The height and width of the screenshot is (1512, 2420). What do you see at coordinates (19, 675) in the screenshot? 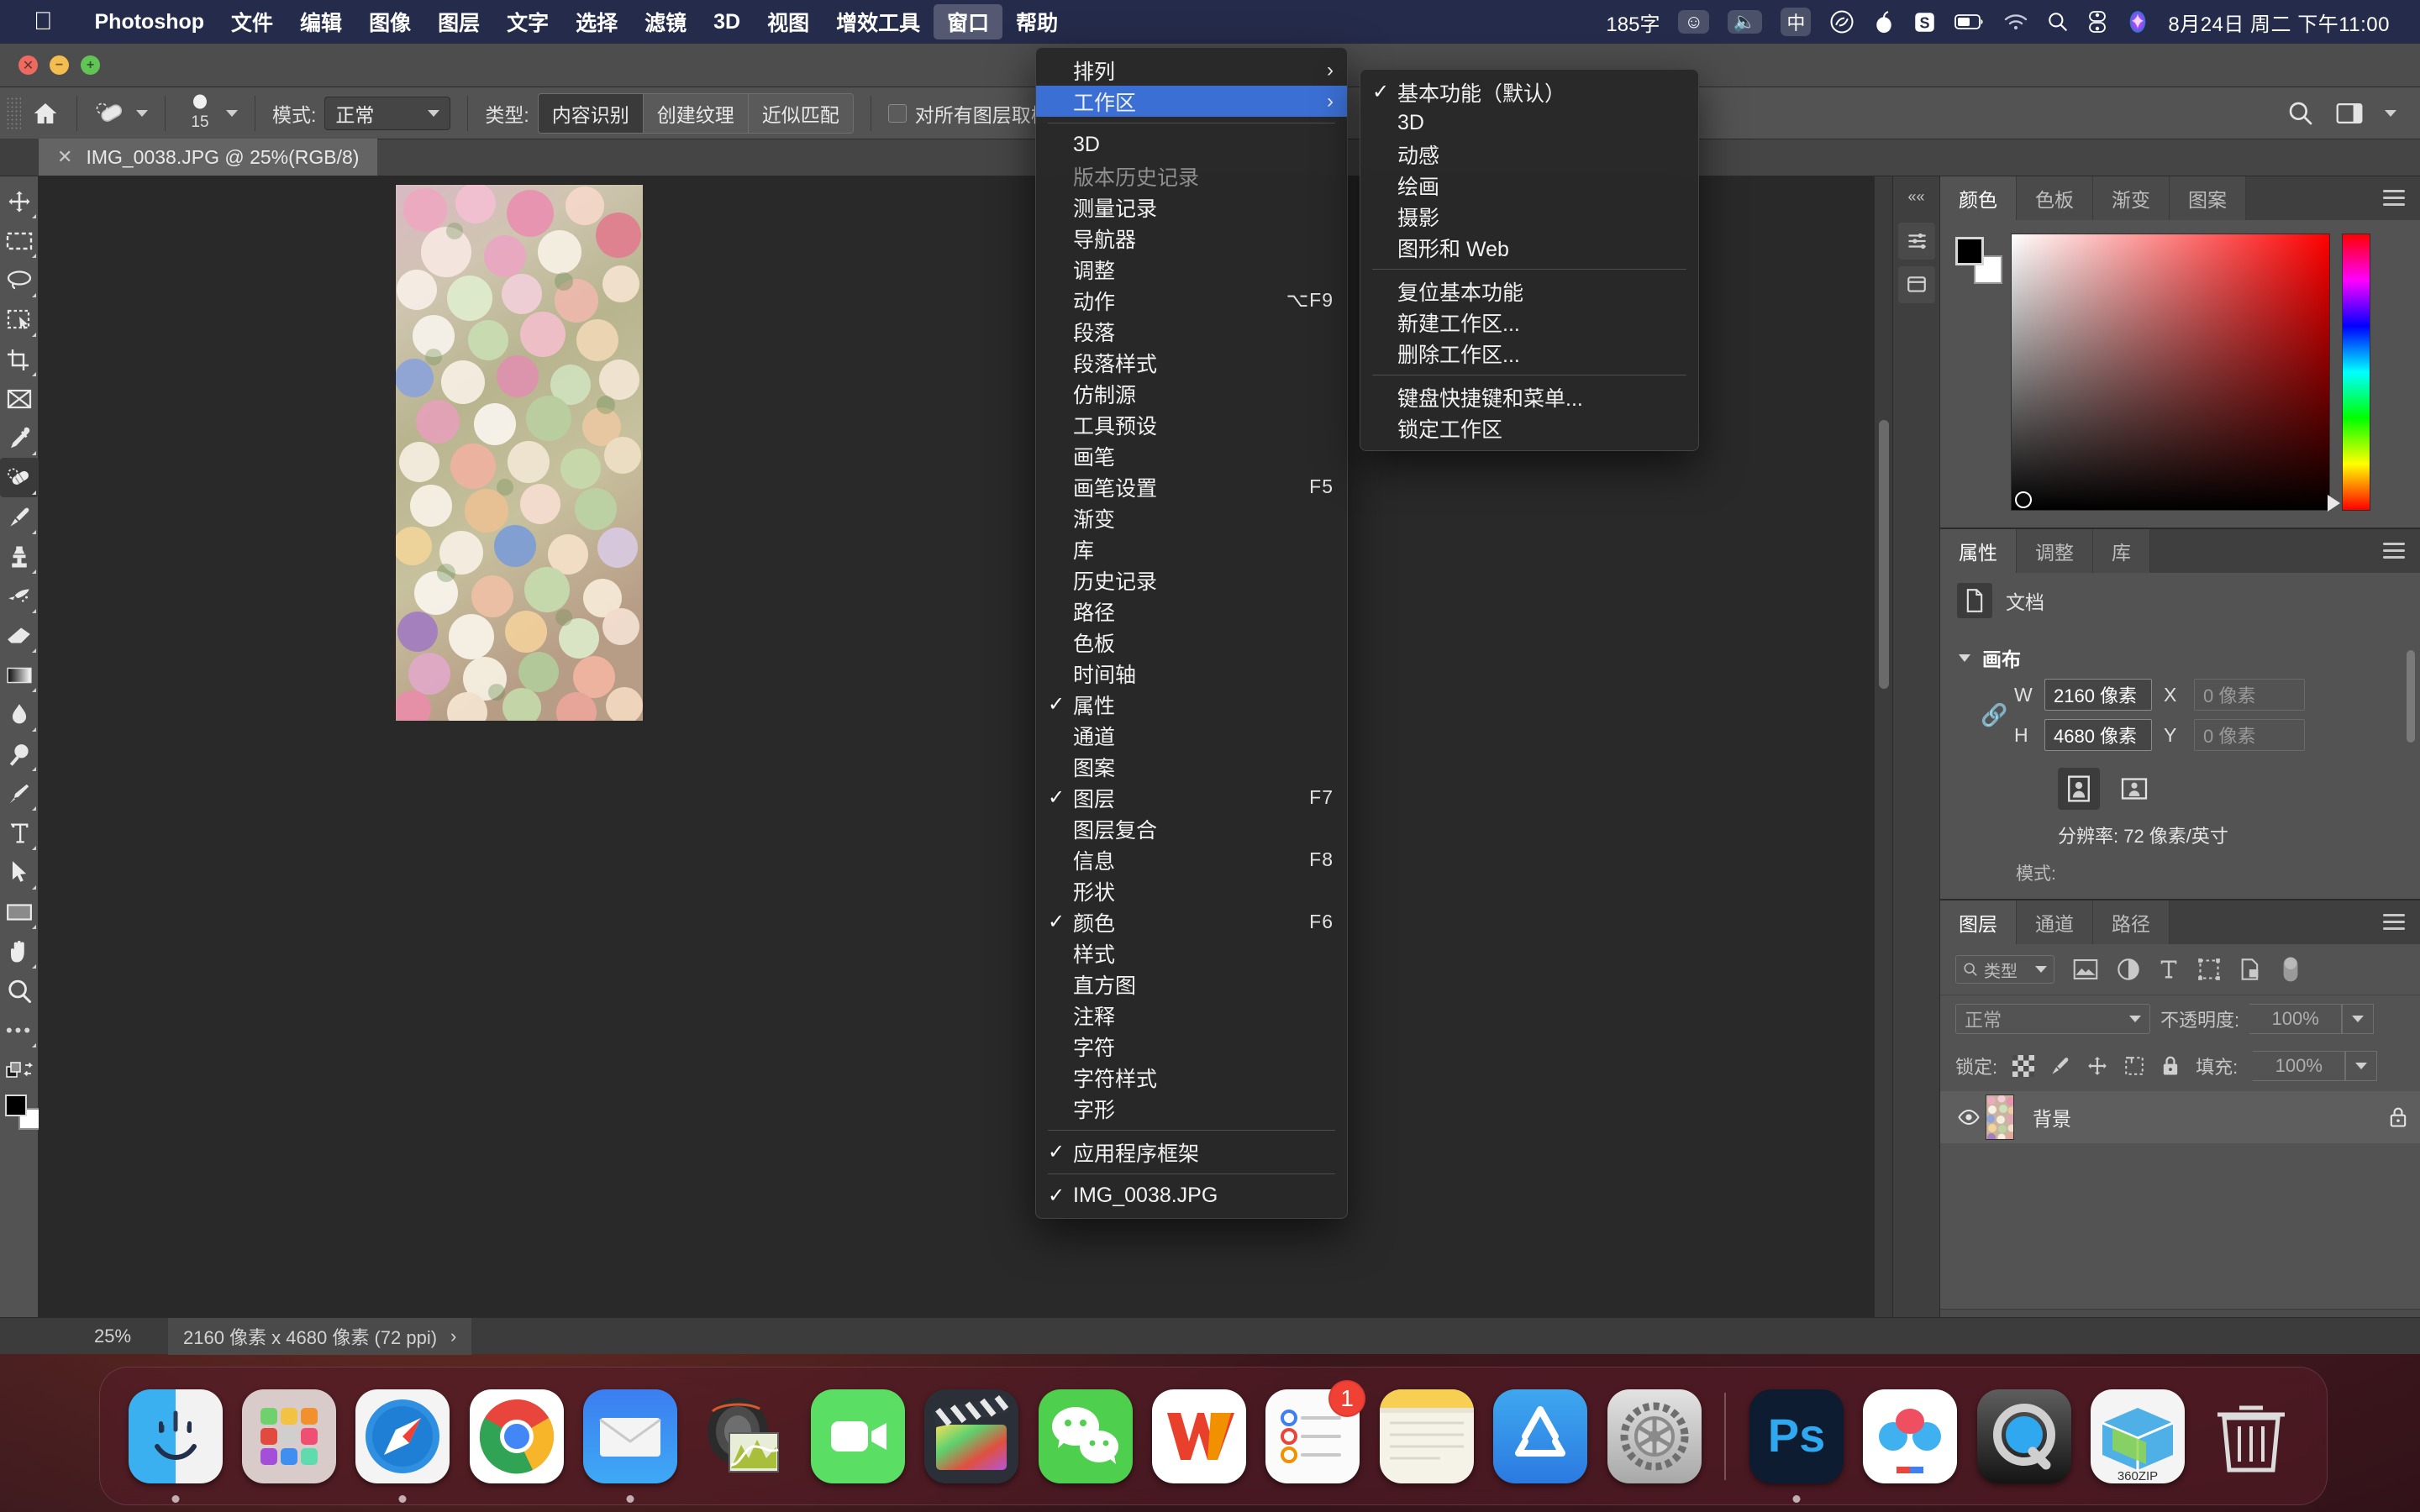
I see `gradient-tool` at bounding box center [19, 675].